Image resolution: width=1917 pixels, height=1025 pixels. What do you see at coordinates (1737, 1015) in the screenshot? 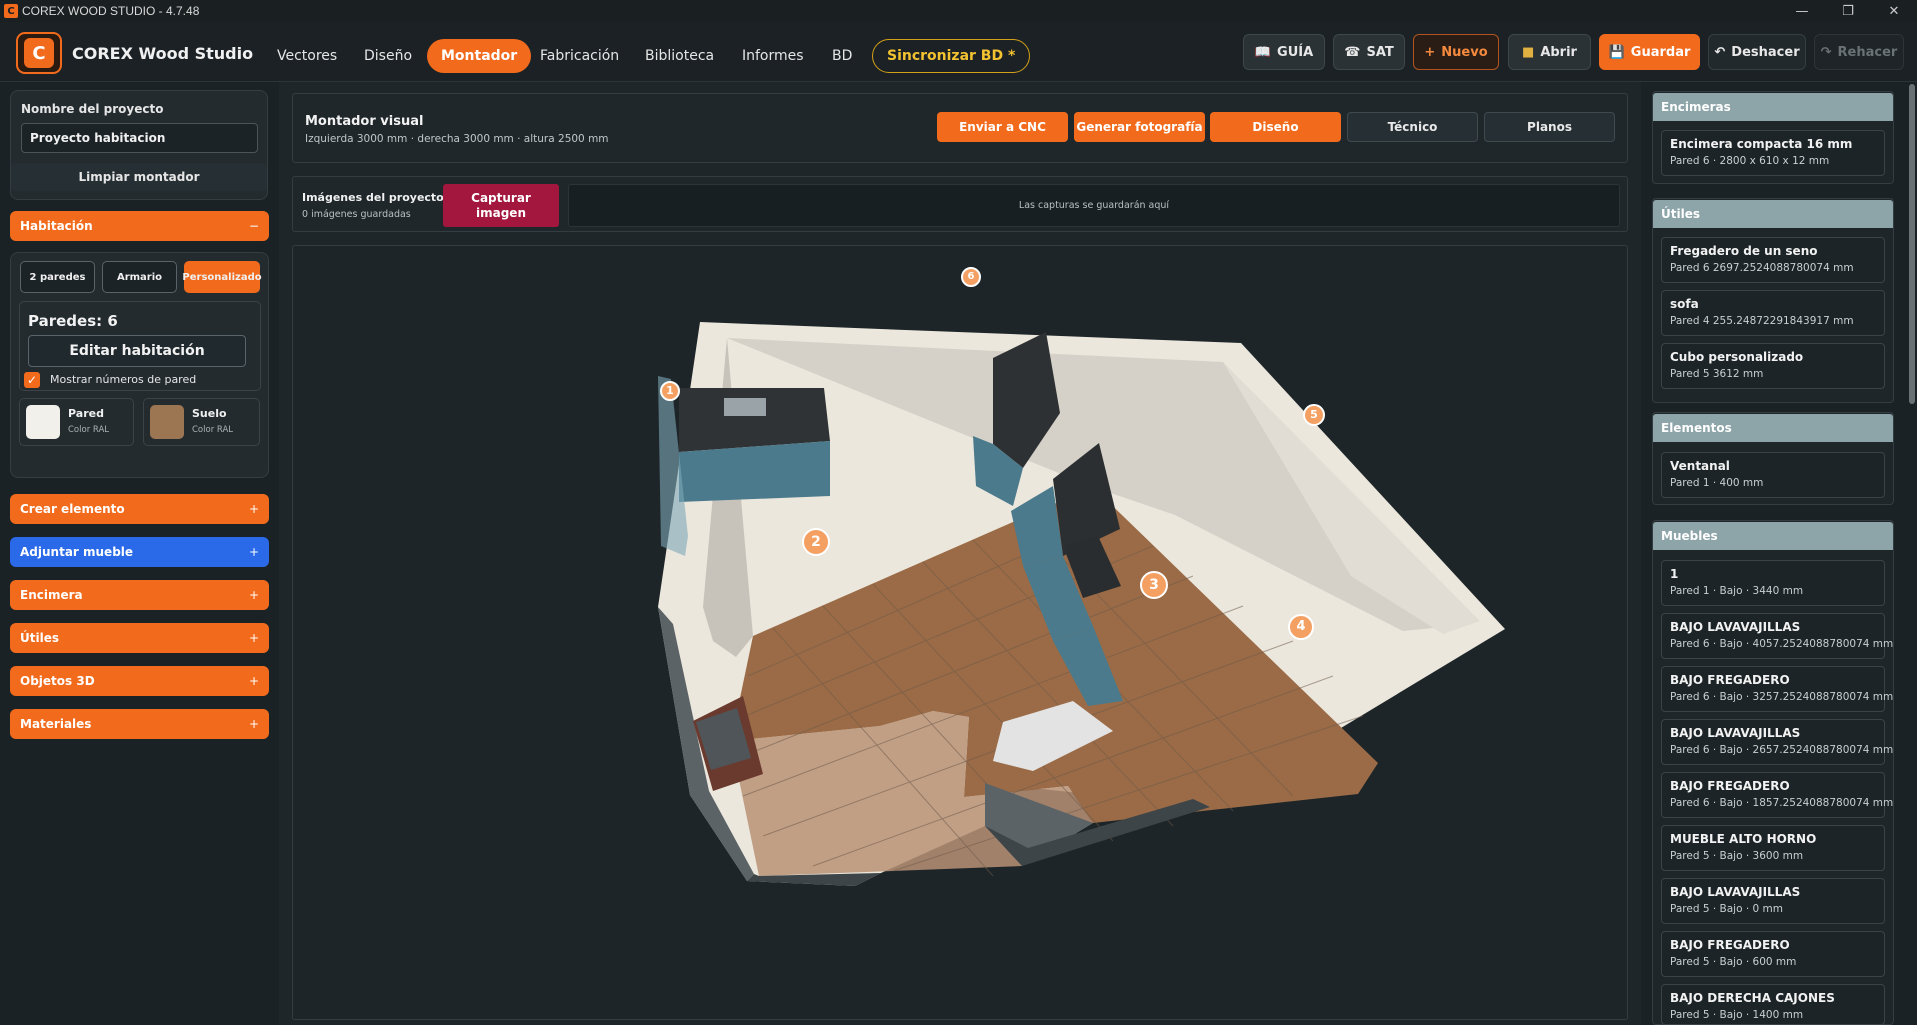
I see `item-subtitle: Pared 5 · Bajo · 1400 mm` at bounding box center [1737, 1015].